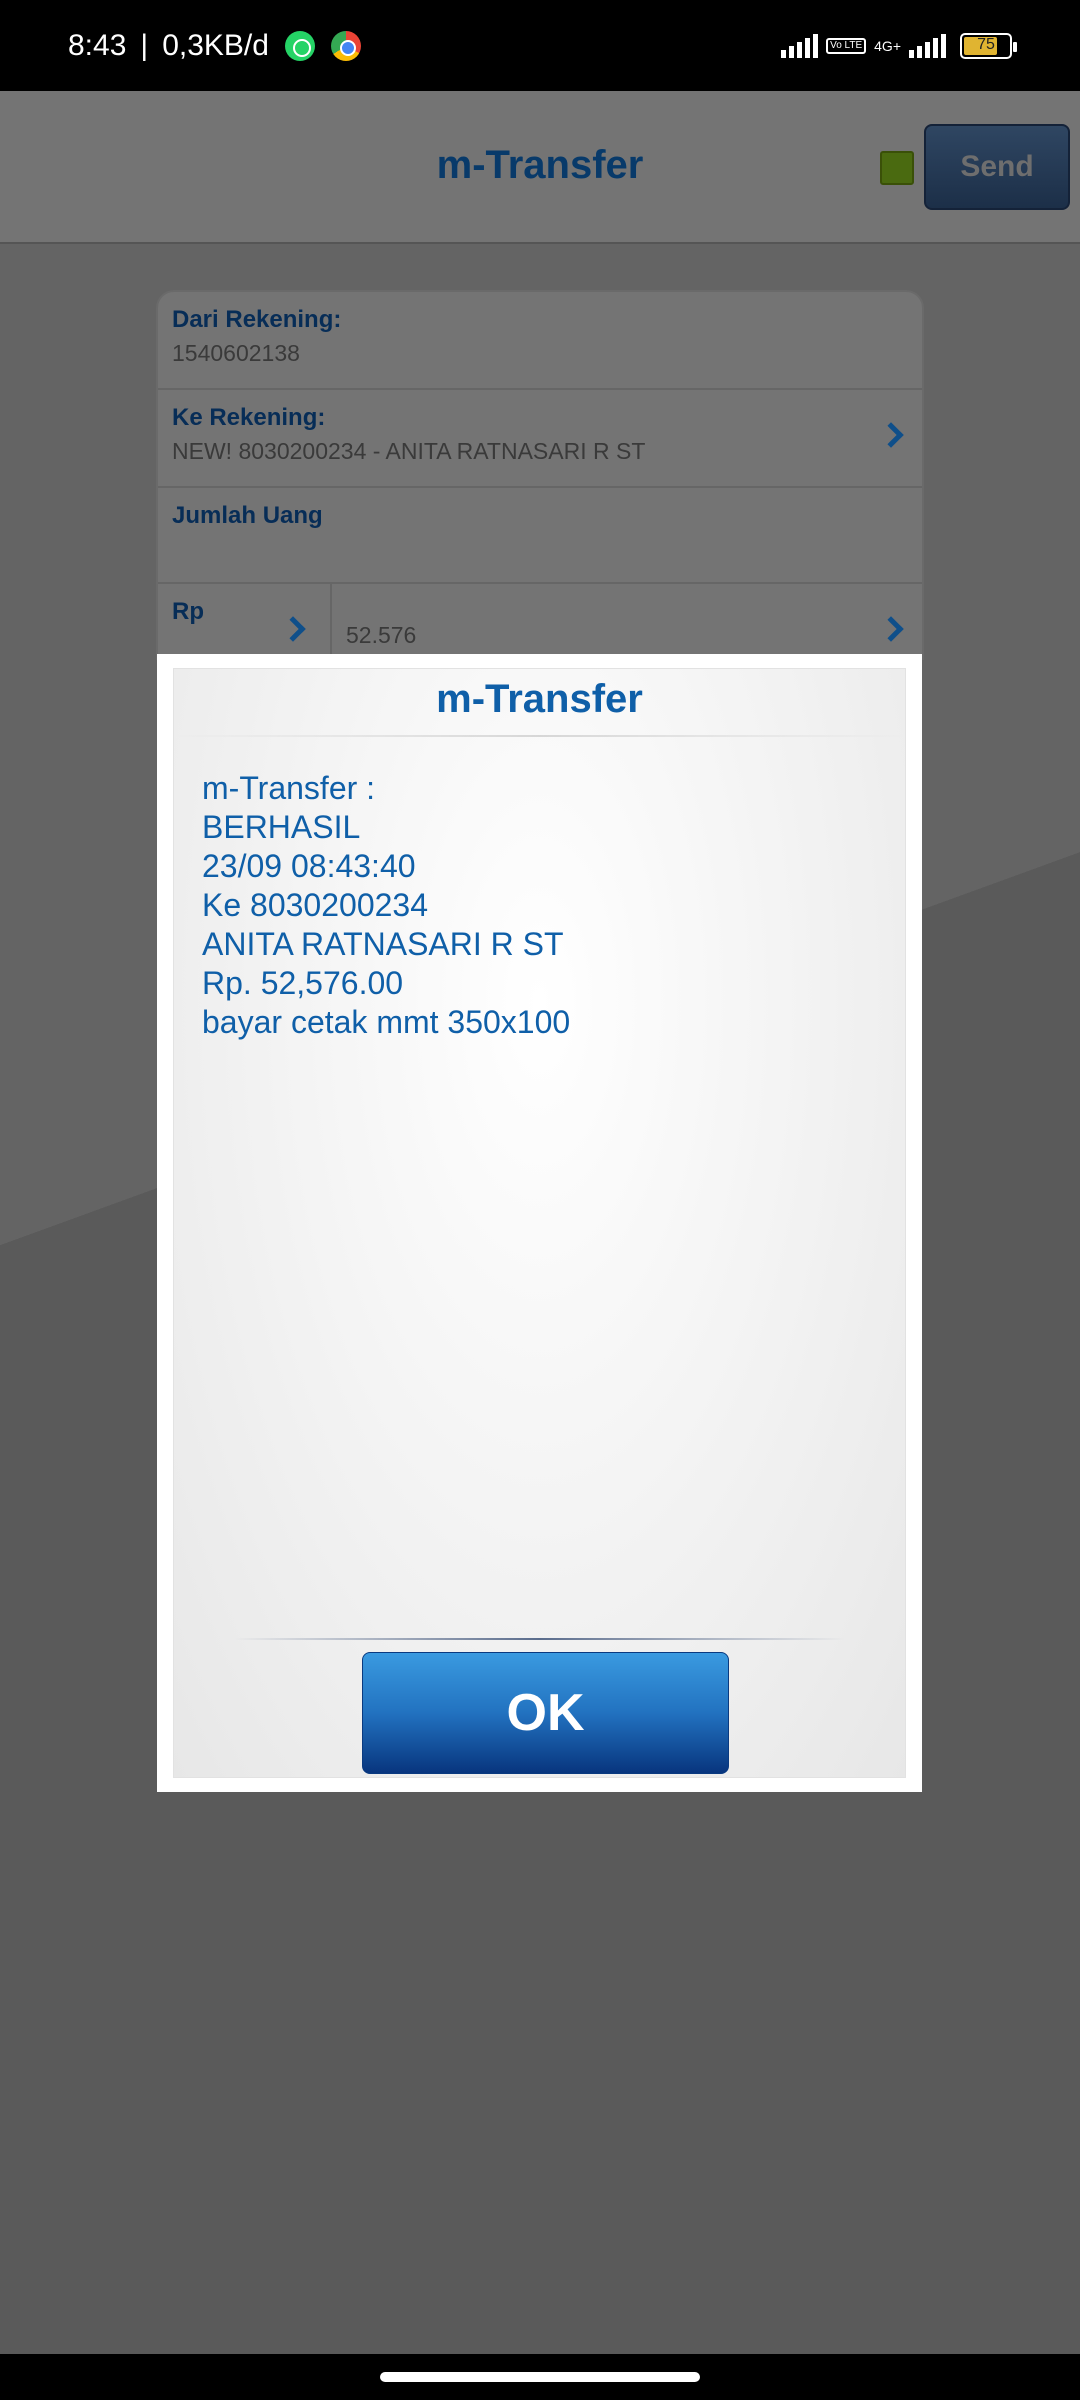 The height and width of the screenshot is (2400, 1080). What do you see at coordinates (997, 167) in the screenshot?
I see `send-button: Send` at bounding box center [997, 167].